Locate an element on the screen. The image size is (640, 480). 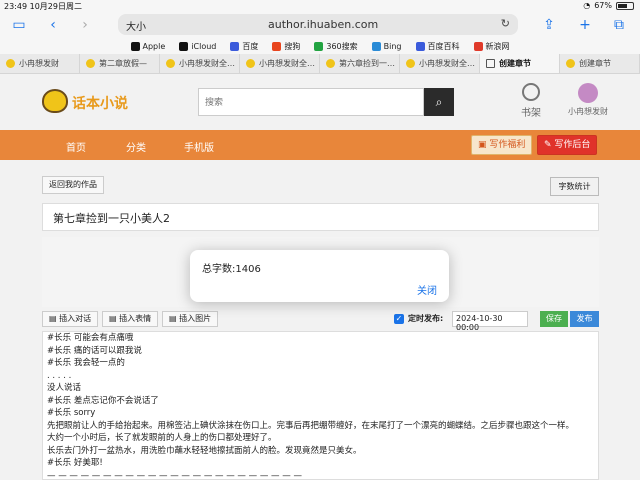
scheduled-publish: ✓ 定时发布: is located at coordinates (418, 318).